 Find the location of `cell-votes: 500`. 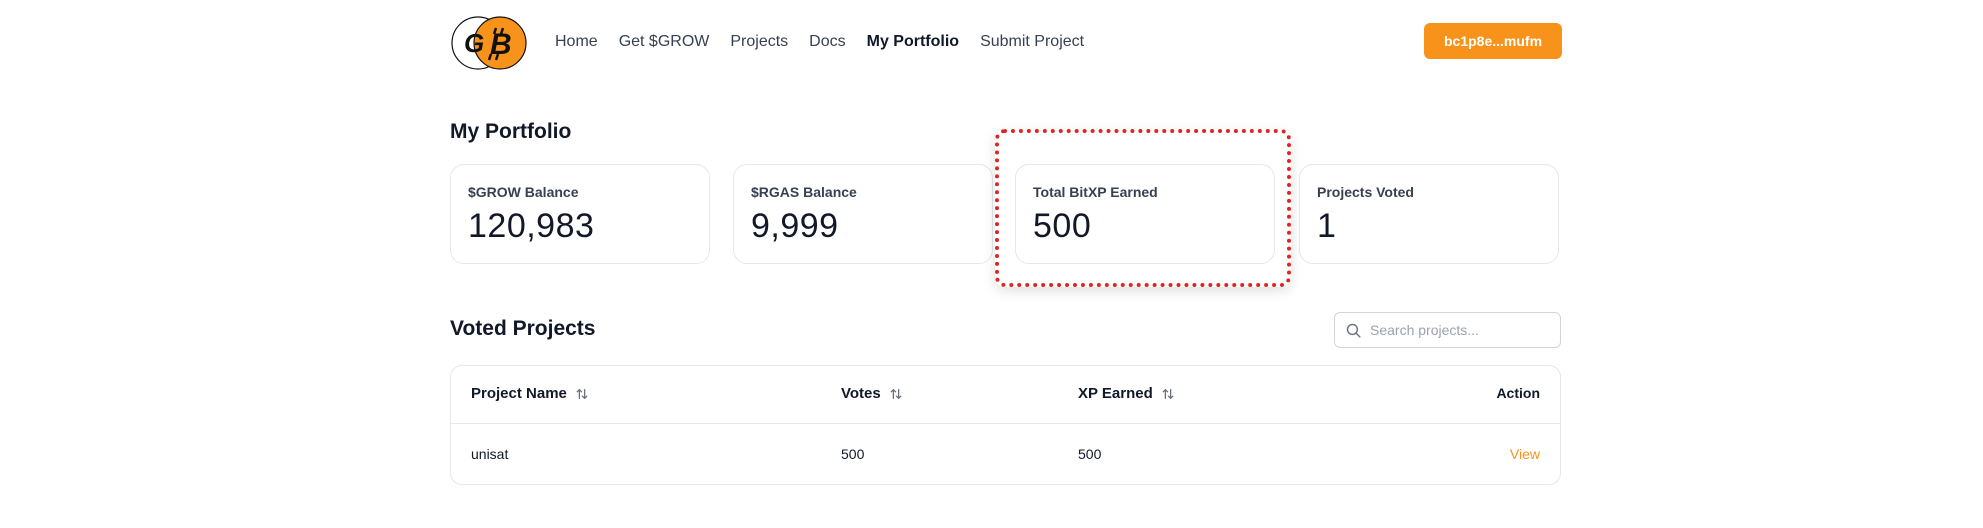

cell-votes: 500 is located at coordinates (853, 454).